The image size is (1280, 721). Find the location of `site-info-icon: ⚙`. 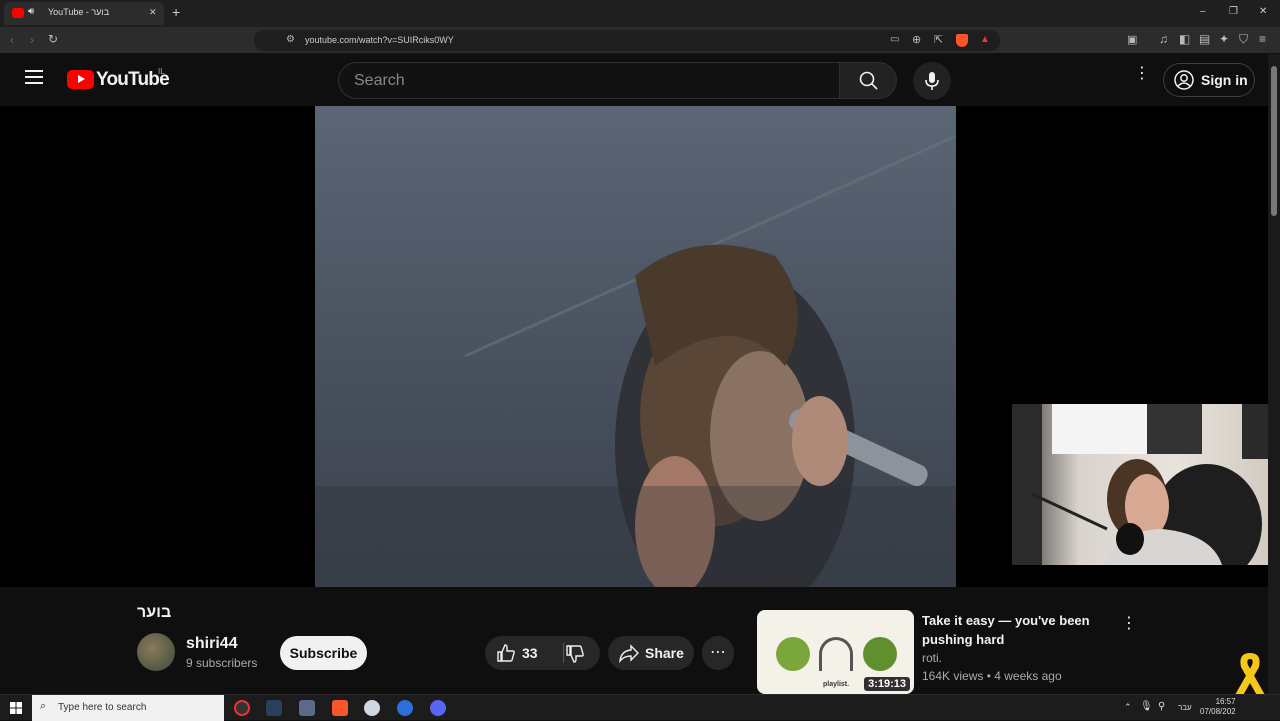

site-info-icon: ⚙ is located at coordinates (290, 39).